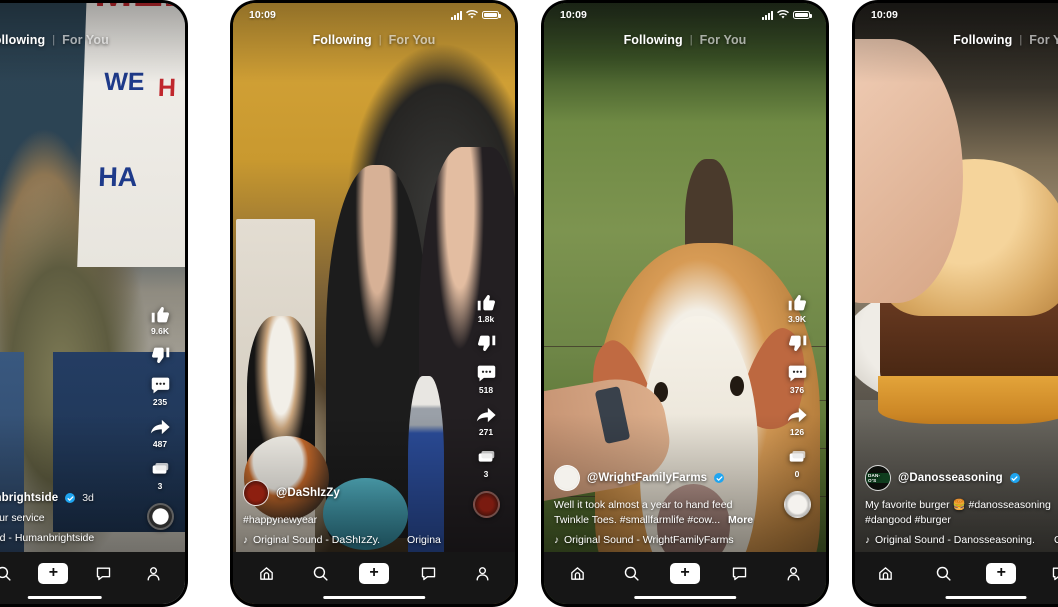 This screenshot has height=607, width=1058. I want to click on panel-4-caption-line-2: #dangood #burger, so click(908, 520).